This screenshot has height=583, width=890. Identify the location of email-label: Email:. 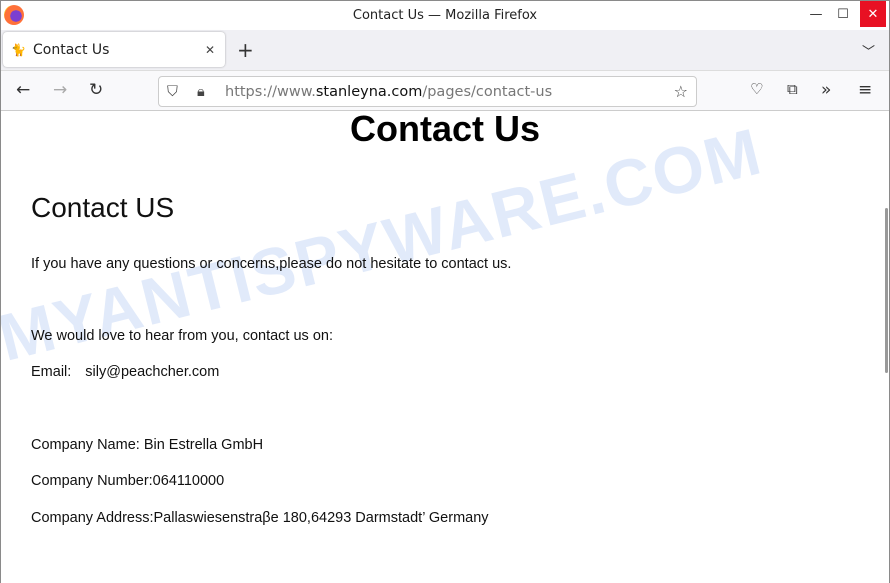
(51, 372).